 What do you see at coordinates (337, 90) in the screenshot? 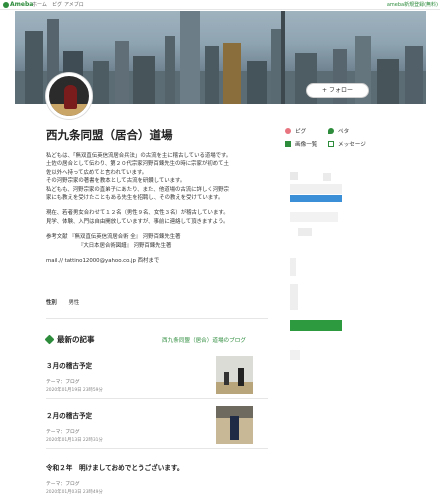
I see `follow-button: + フォロー` at bounding box center [337, 90].